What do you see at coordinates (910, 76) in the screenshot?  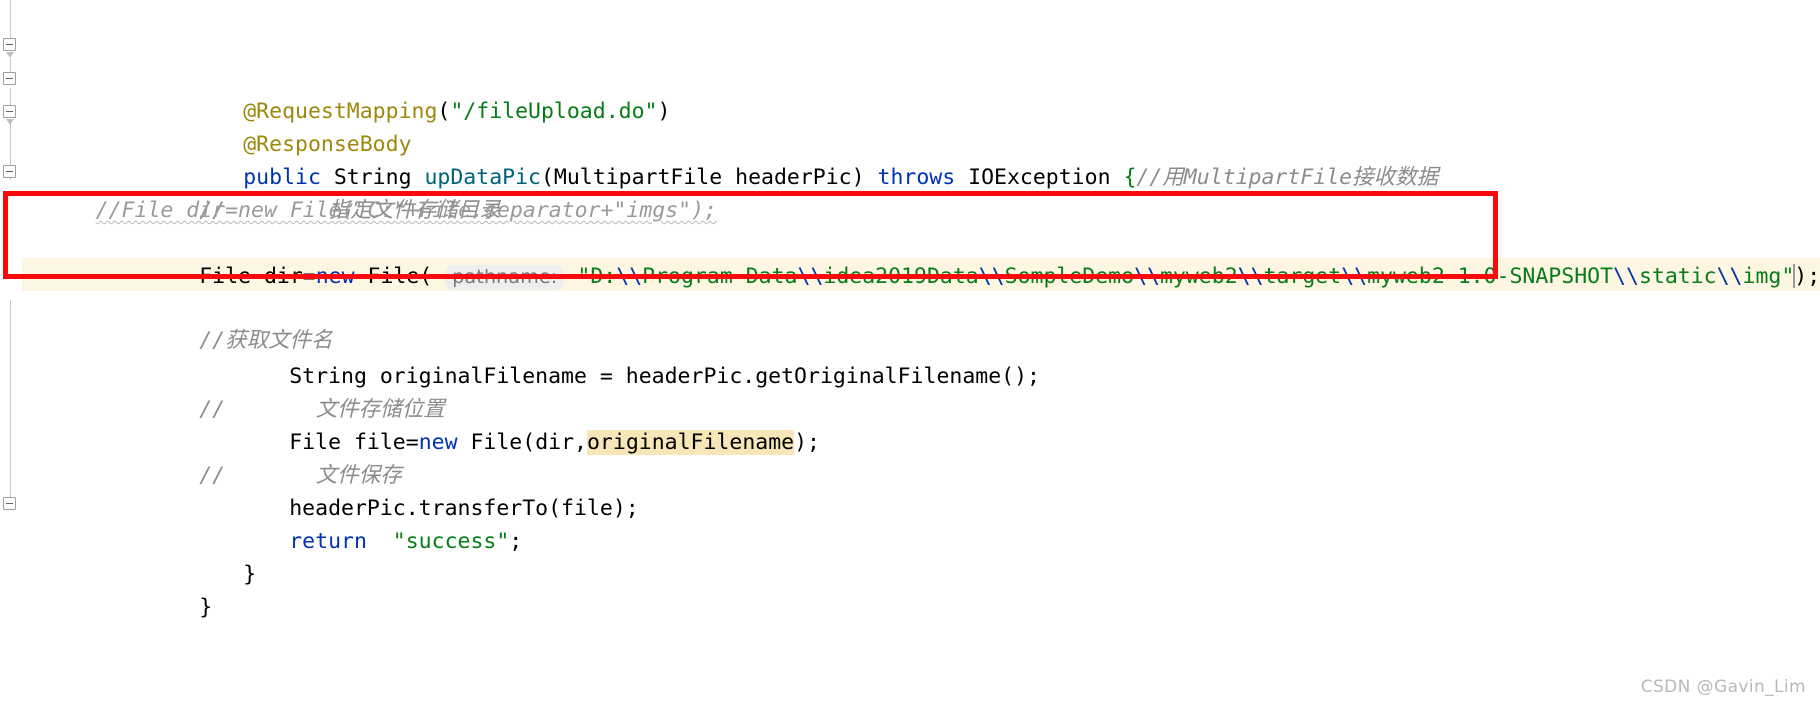 I see `code-line: @RequestMapping("/fileUpload.do")` at bounding box center [910, 76].